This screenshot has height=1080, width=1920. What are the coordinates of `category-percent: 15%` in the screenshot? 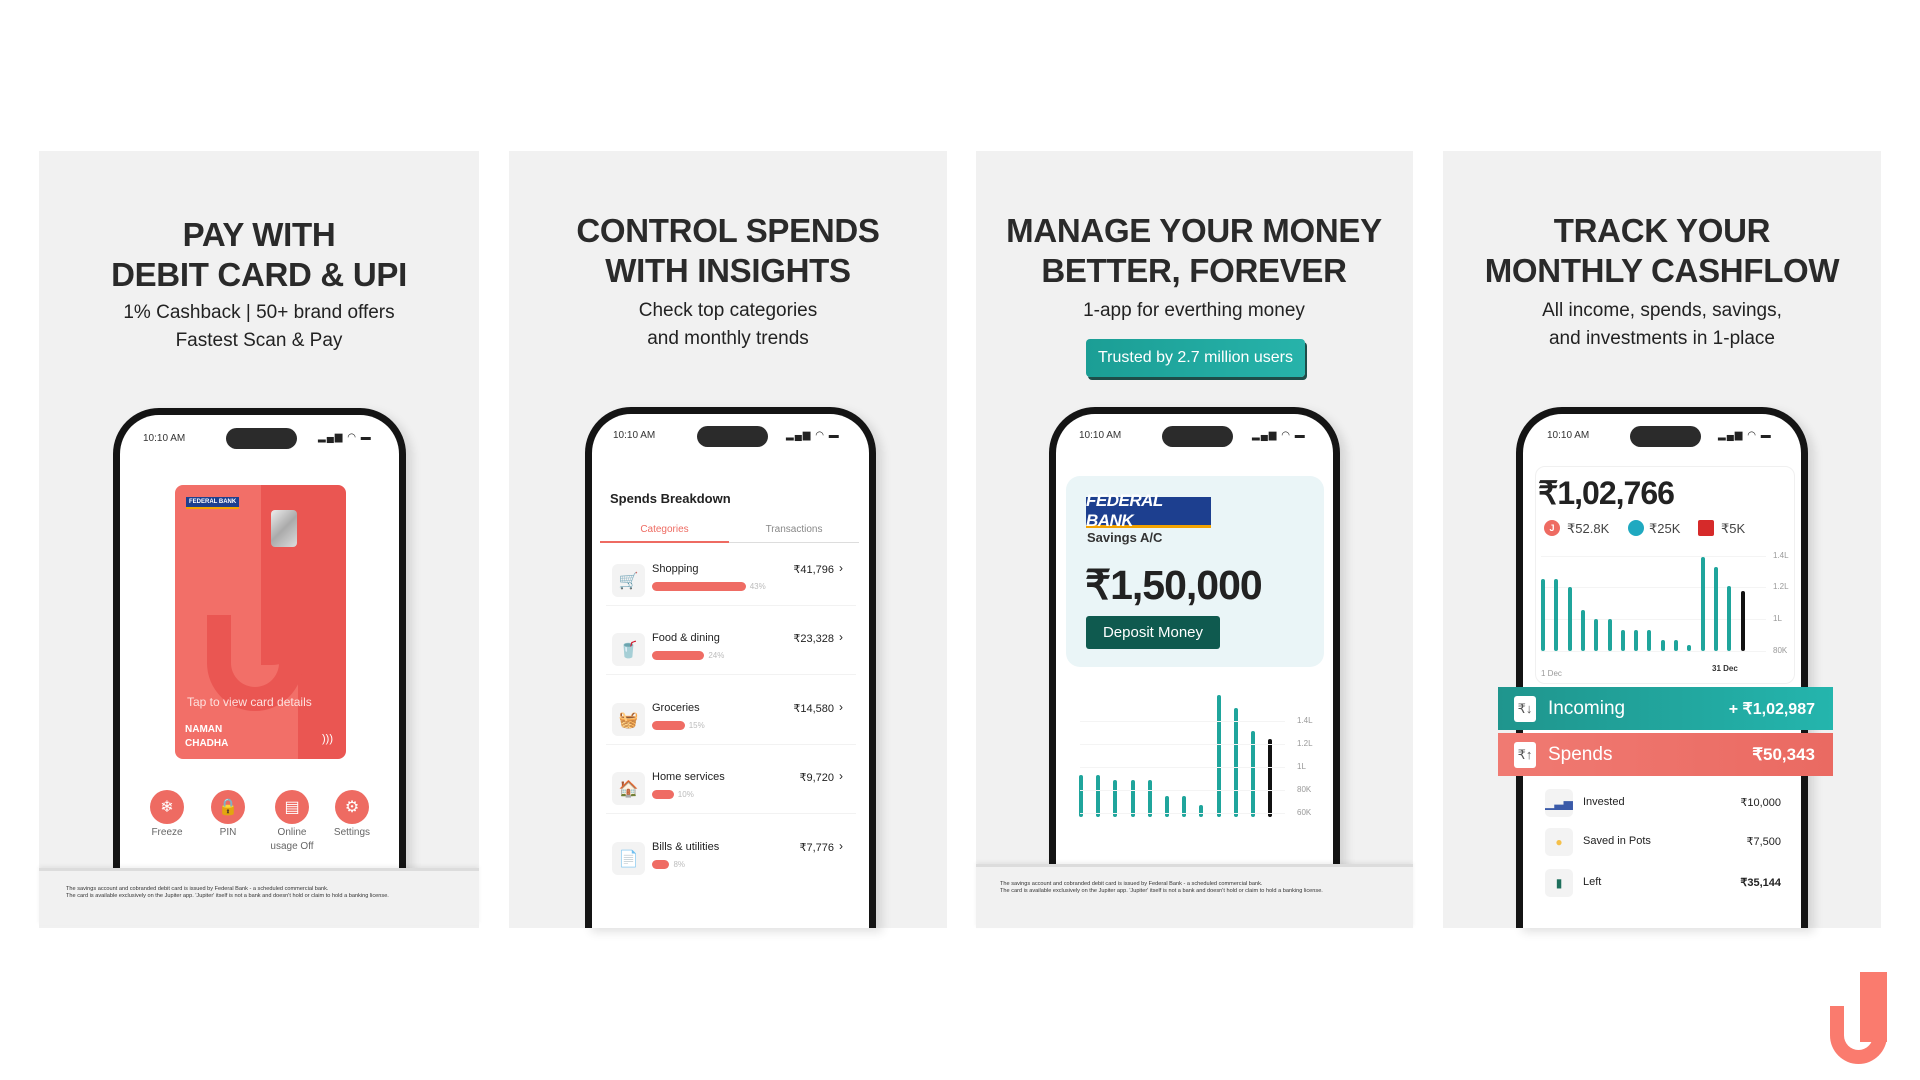 It's located at (696, 725).